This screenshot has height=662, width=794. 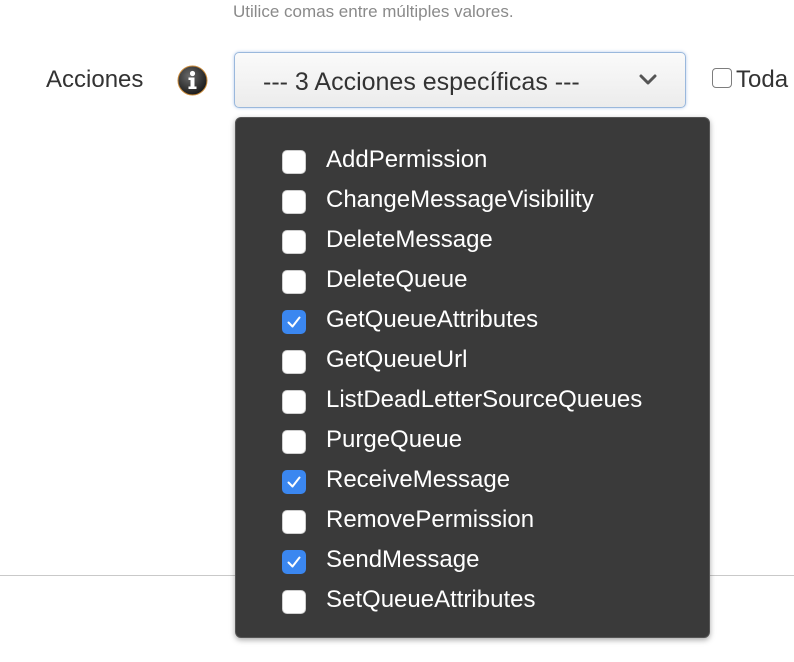 What do you see at coordinates (432, 319) in the screenshot?
I see `option-label: GetQueueAttributes` at bounding box center [432, 319].